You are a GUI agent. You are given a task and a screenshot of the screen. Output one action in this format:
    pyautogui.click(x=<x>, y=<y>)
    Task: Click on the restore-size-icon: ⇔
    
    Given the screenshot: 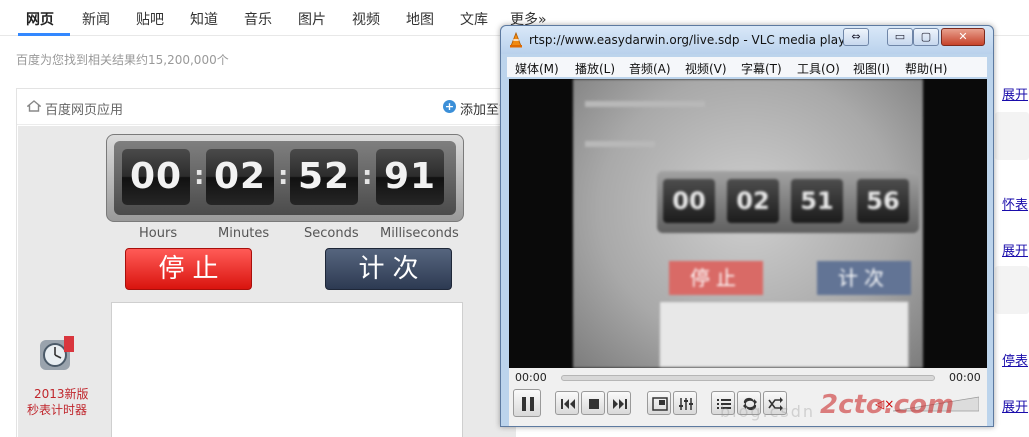 What is the action you would take?
    pyautogui.click(x=856, y=37)
    